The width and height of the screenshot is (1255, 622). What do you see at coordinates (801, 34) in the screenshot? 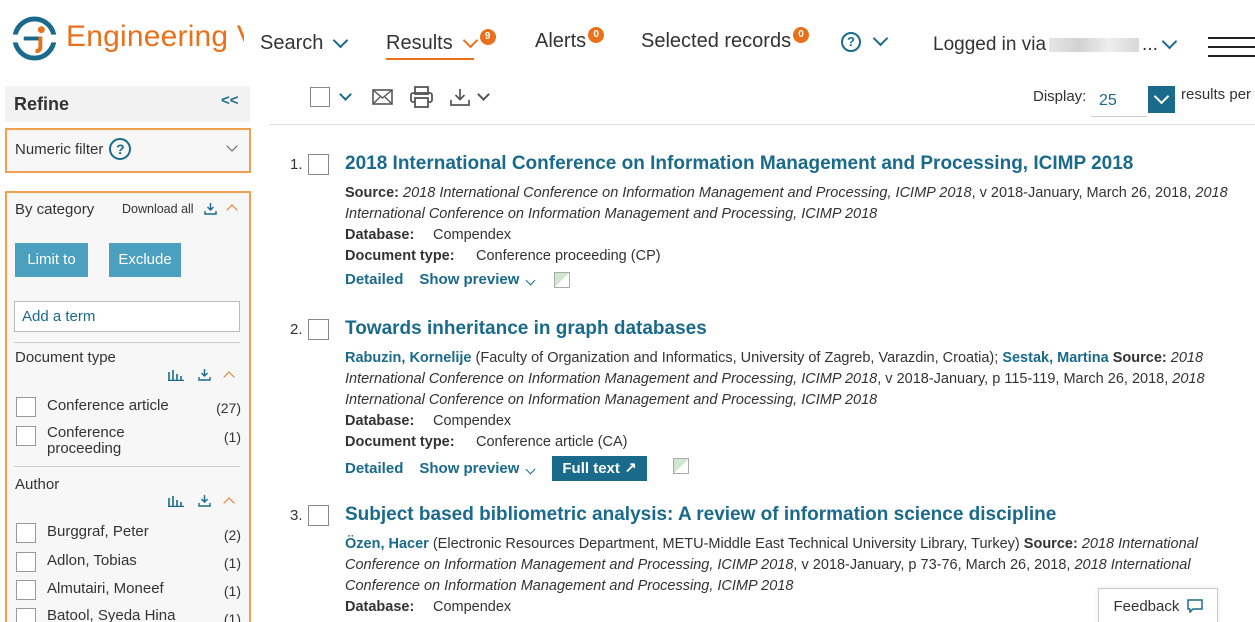
I see `selected-records-badge: 0` at bounding box center [801, 34].